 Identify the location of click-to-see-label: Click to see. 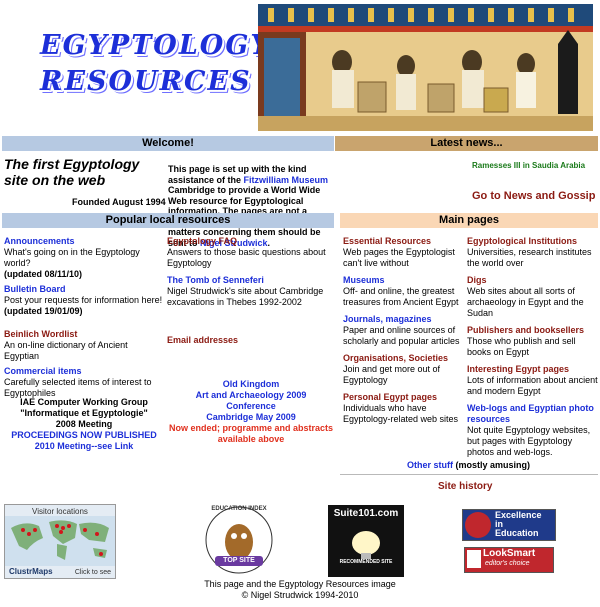
(92, 572).